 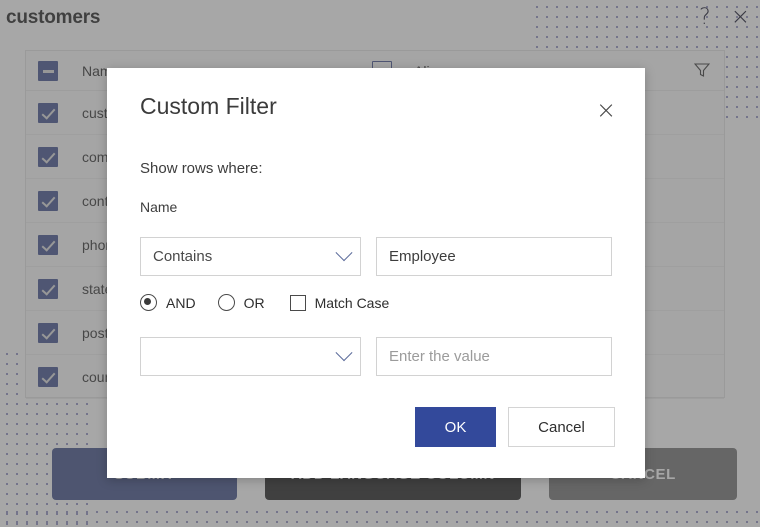 What do you see at coordinates (159, 207) in the screenshot?
I see `filter-field-label: Name` at bounding box center [159, 207].